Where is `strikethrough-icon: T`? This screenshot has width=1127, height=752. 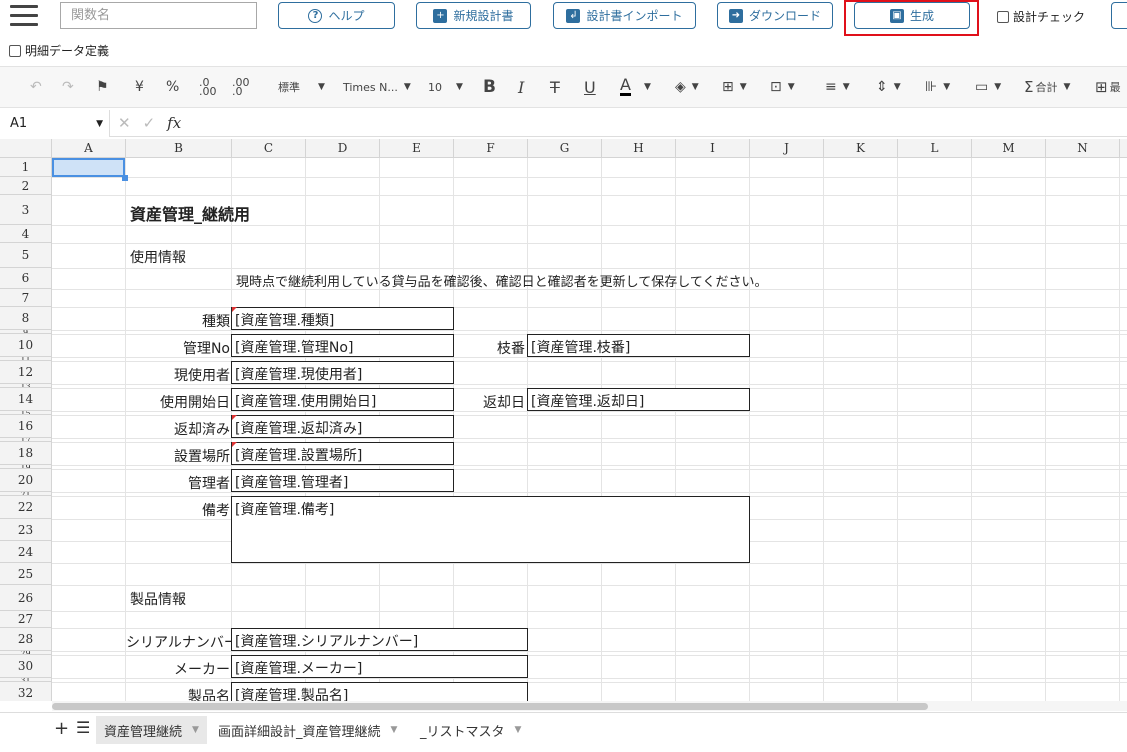 strikethrough-icon: T is located at coordinates (555, 87).